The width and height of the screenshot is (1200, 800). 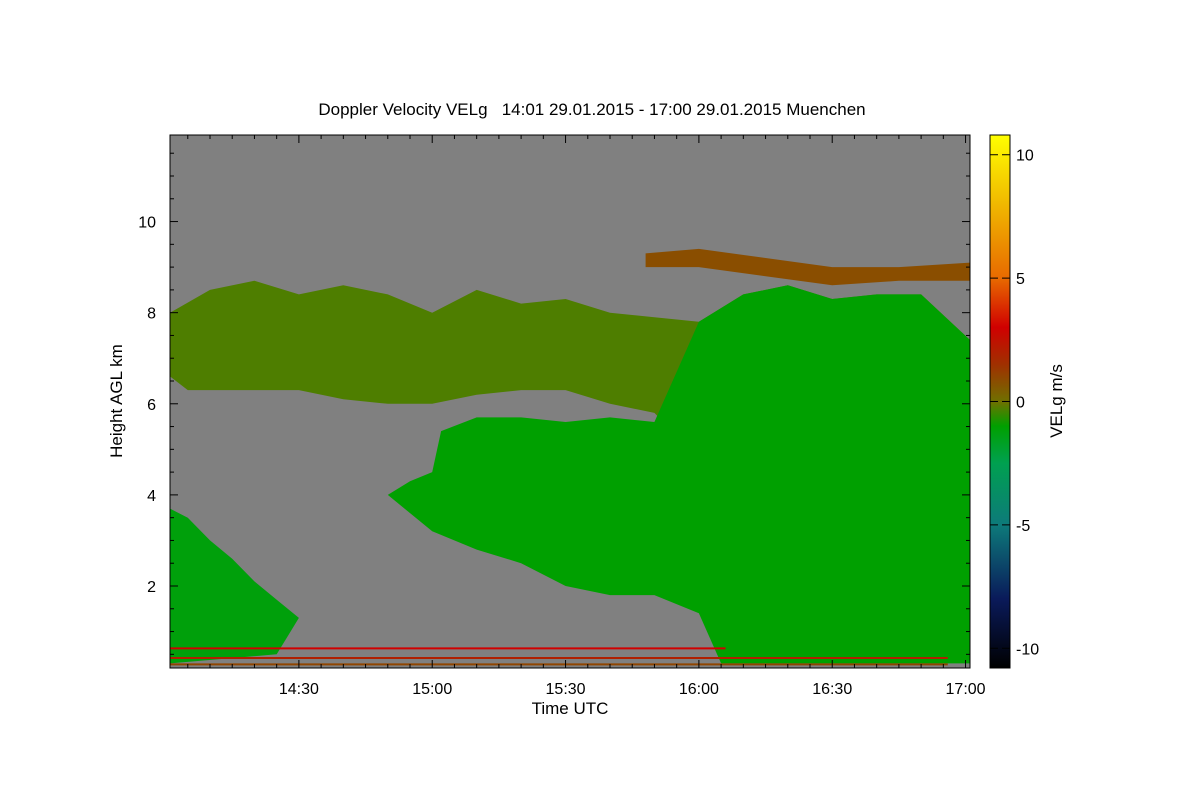 What do you see at coordinates (570, 708) in the screenshot?
I see `x-axis-label: Time UTC` at bounding box center [570, 708].